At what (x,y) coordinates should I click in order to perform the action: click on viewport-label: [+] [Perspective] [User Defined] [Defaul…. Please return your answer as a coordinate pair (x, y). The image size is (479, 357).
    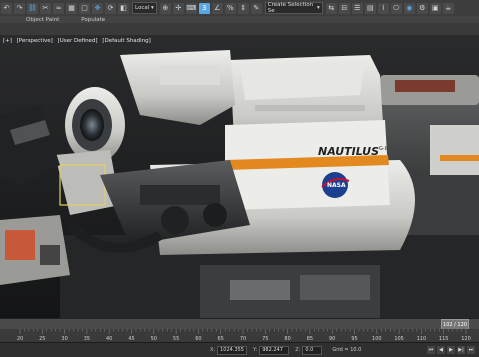
    Looking at the image, I should click on (78, 41).